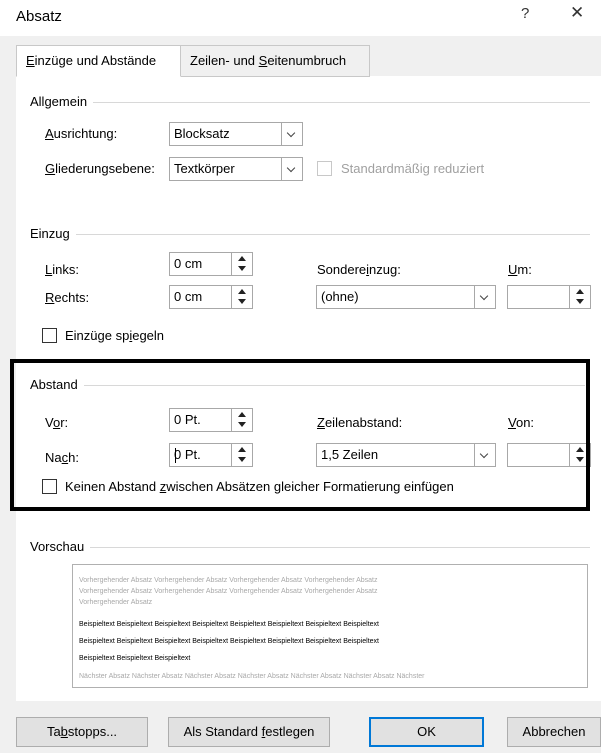  What do you see at coordinates (211, 264) in the screenshot?
I see `indent-left-spinner: 0 cm` at bounding box center [211, 264].